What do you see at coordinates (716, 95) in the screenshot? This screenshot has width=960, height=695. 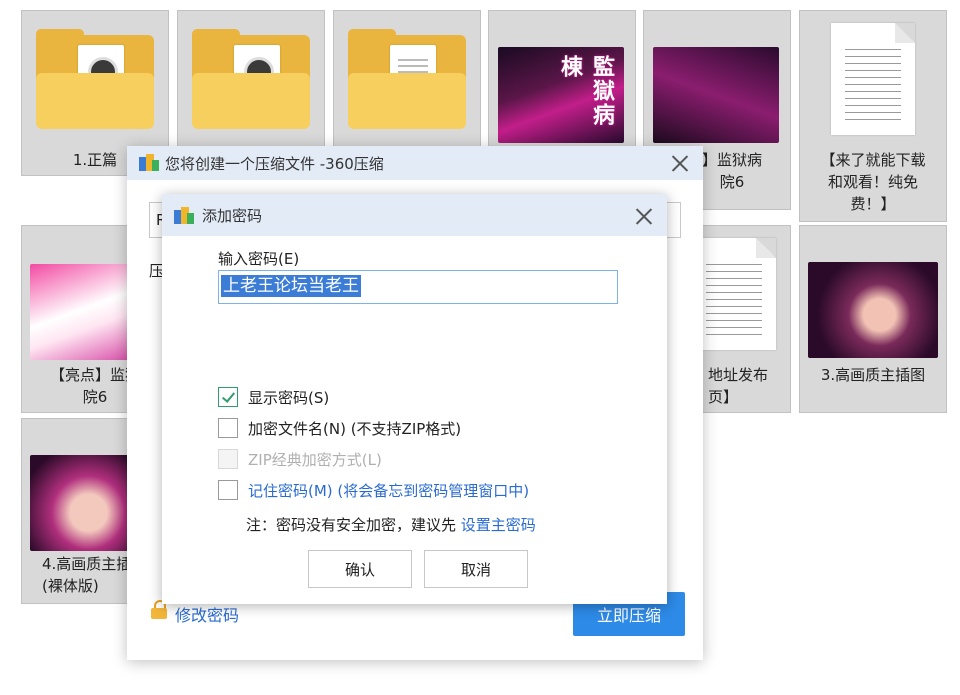 I see `poster-thumbnail` at bounding box center [716, 95].